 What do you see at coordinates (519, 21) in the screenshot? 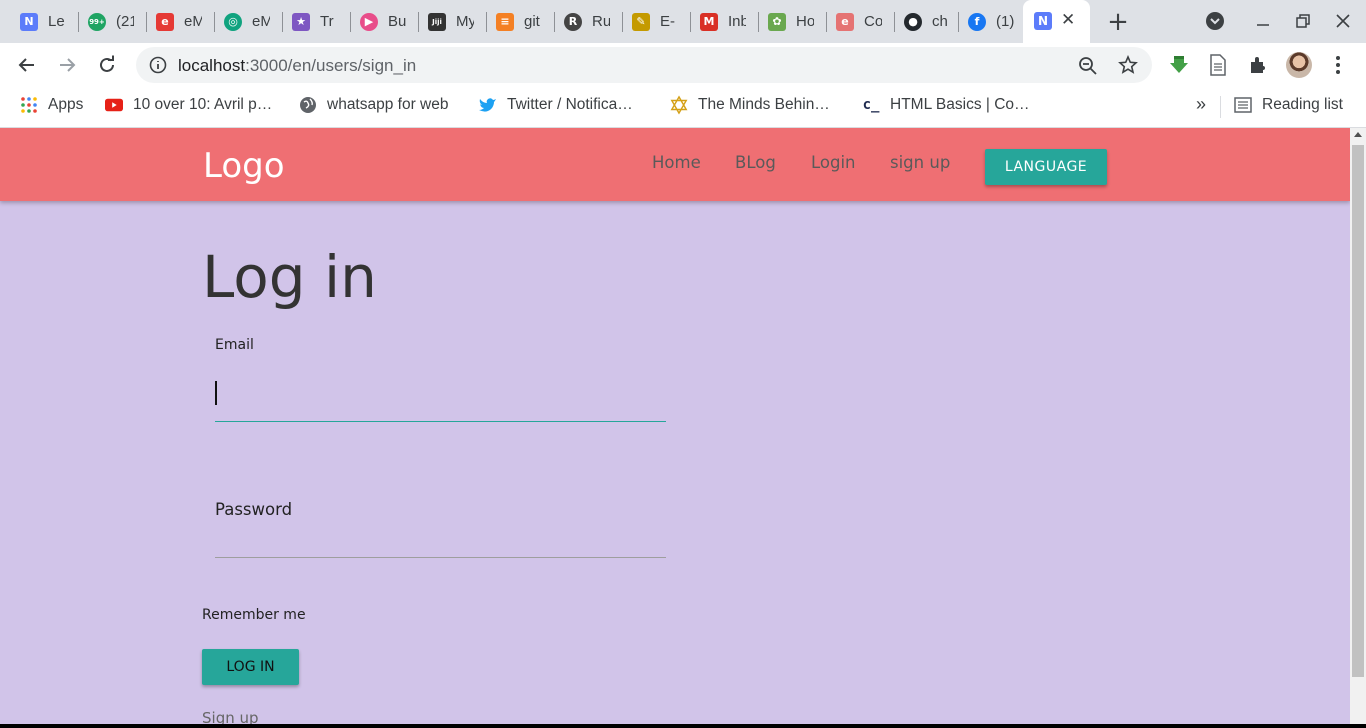
I see `tab-8: ≡ git` at bounding box center [519, 21].